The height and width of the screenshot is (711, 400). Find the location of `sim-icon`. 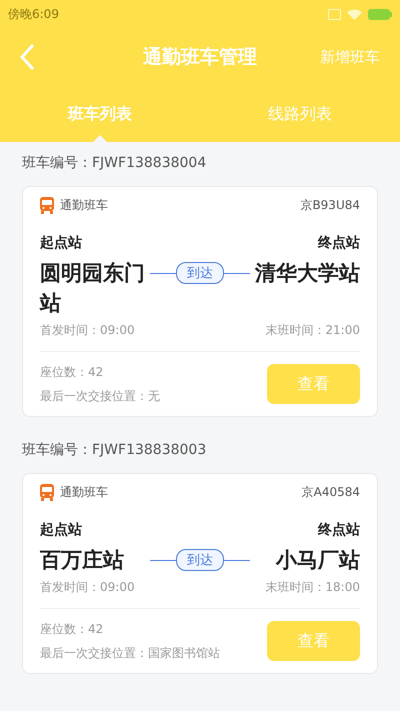

sim-icon is located at coordinates (334, 14).